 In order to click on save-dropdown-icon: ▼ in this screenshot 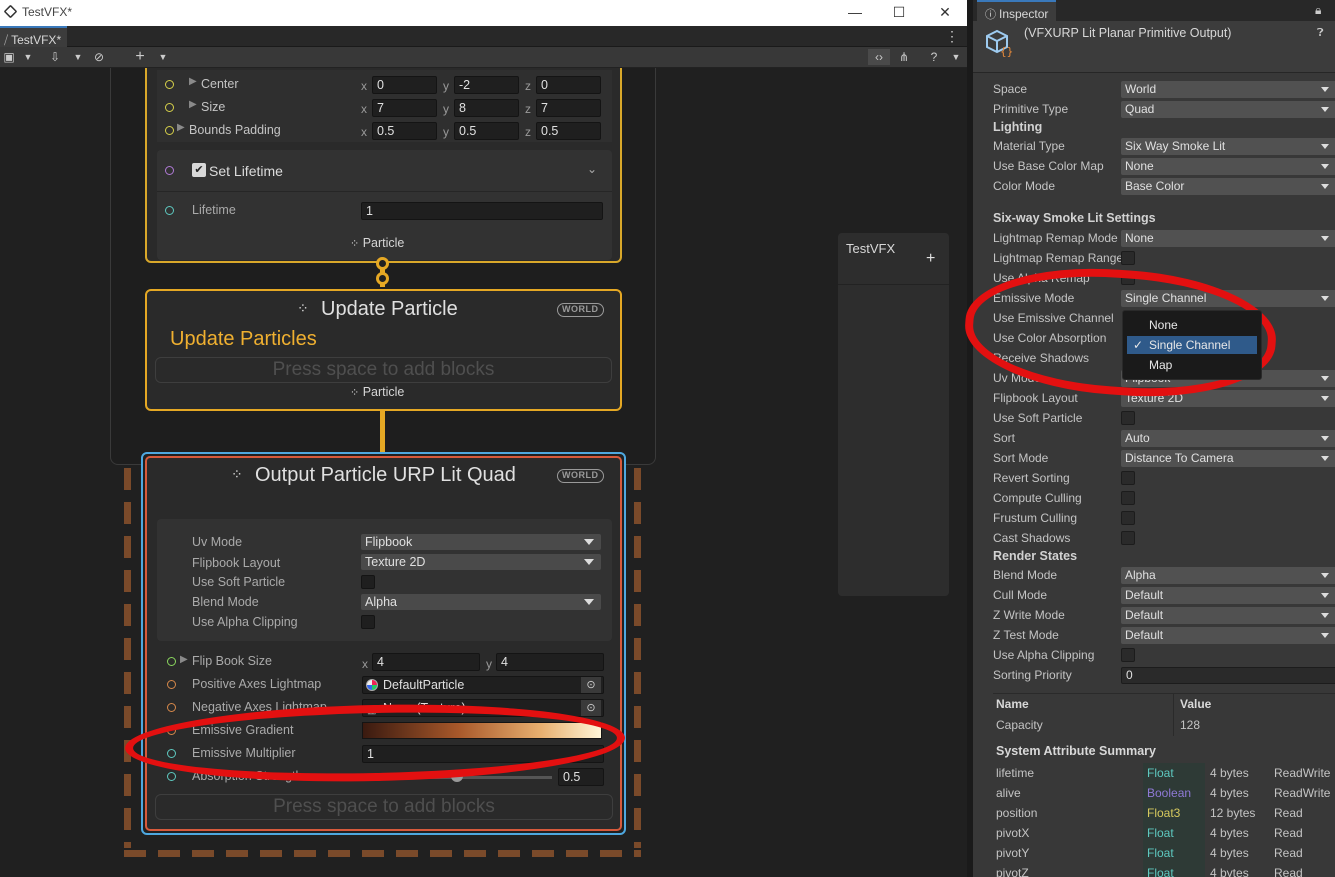, I will do `click(28, 57)`.